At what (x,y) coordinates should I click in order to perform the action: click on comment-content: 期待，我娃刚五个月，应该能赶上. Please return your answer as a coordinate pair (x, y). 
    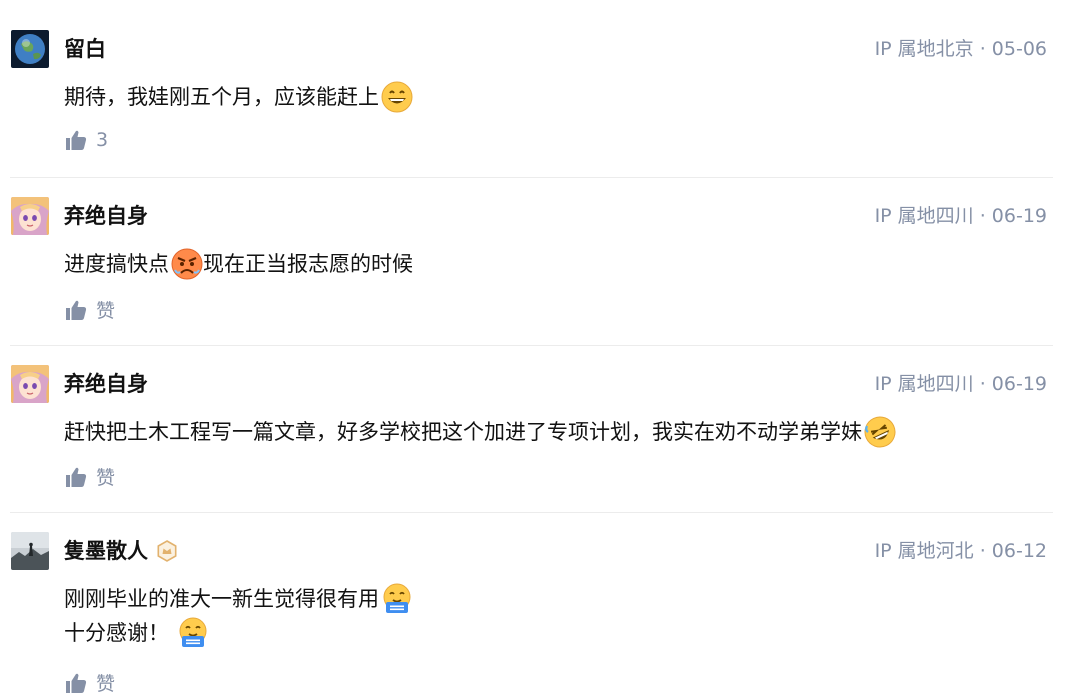
    Looking at the image, I should click on (238, 97).